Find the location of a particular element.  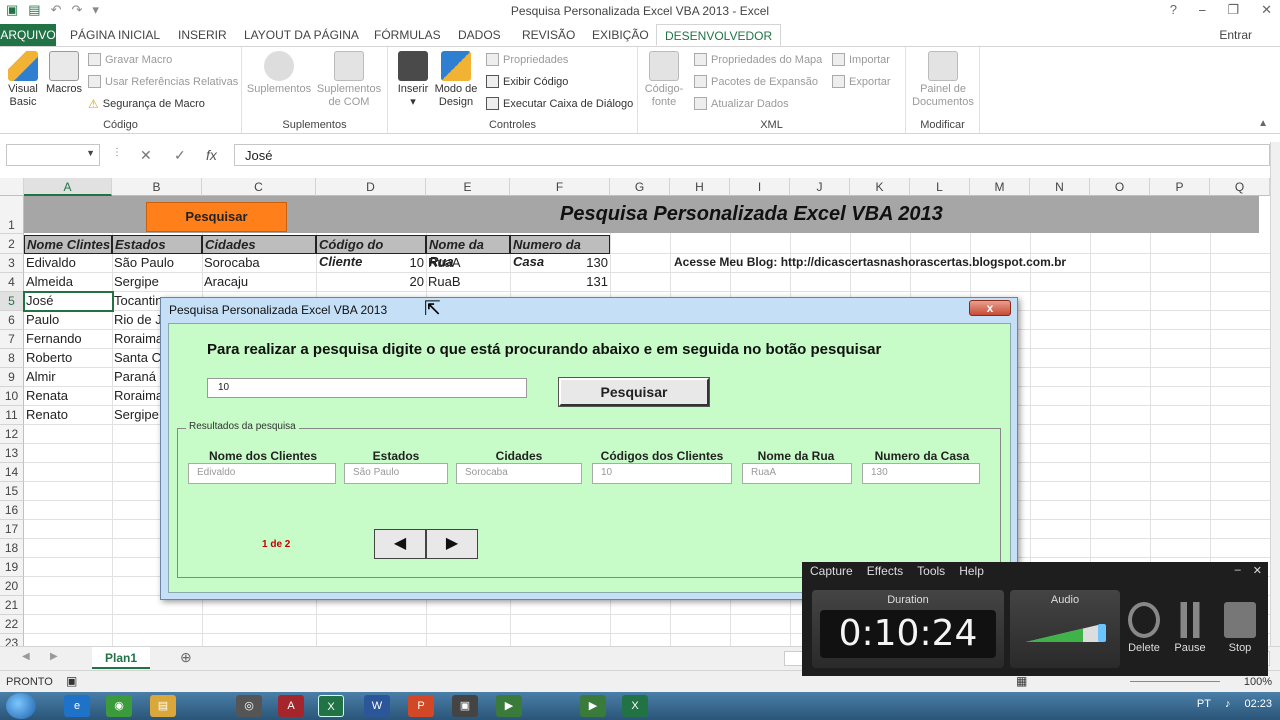

column-header: C is located at coordinates (259, 187).